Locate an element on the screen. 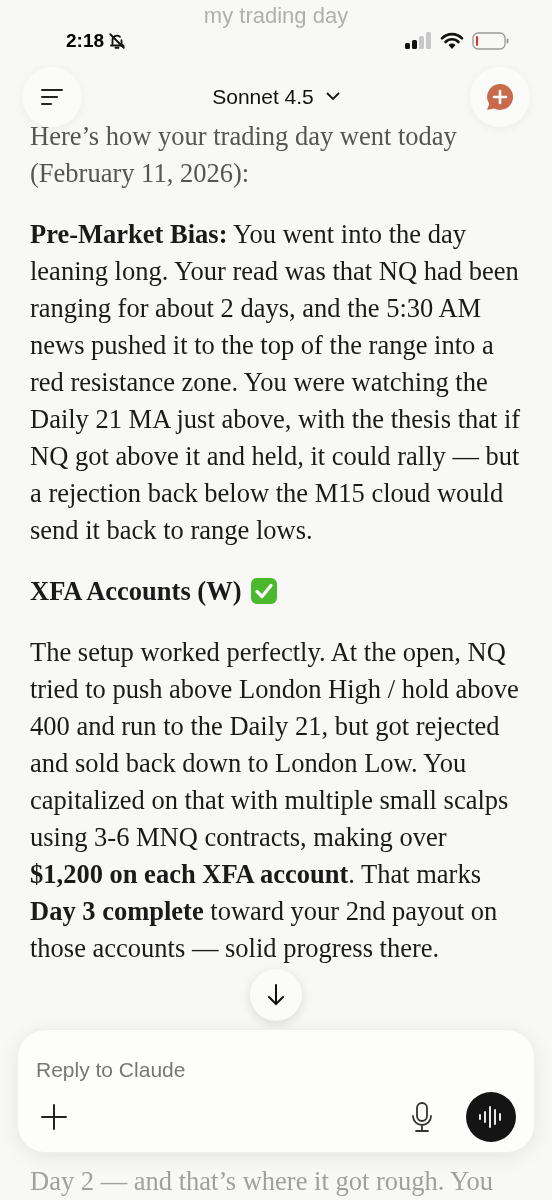  battery-icon is located at coordinates (491, 41).